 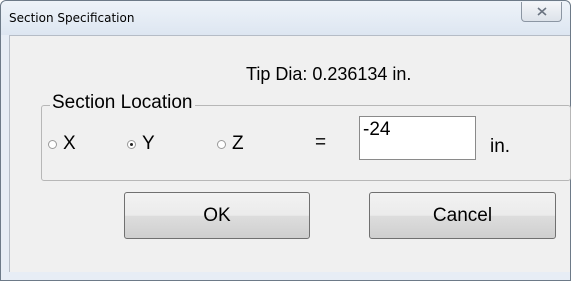 I want to click on radio-x-circle, so click(x=52, y=144).